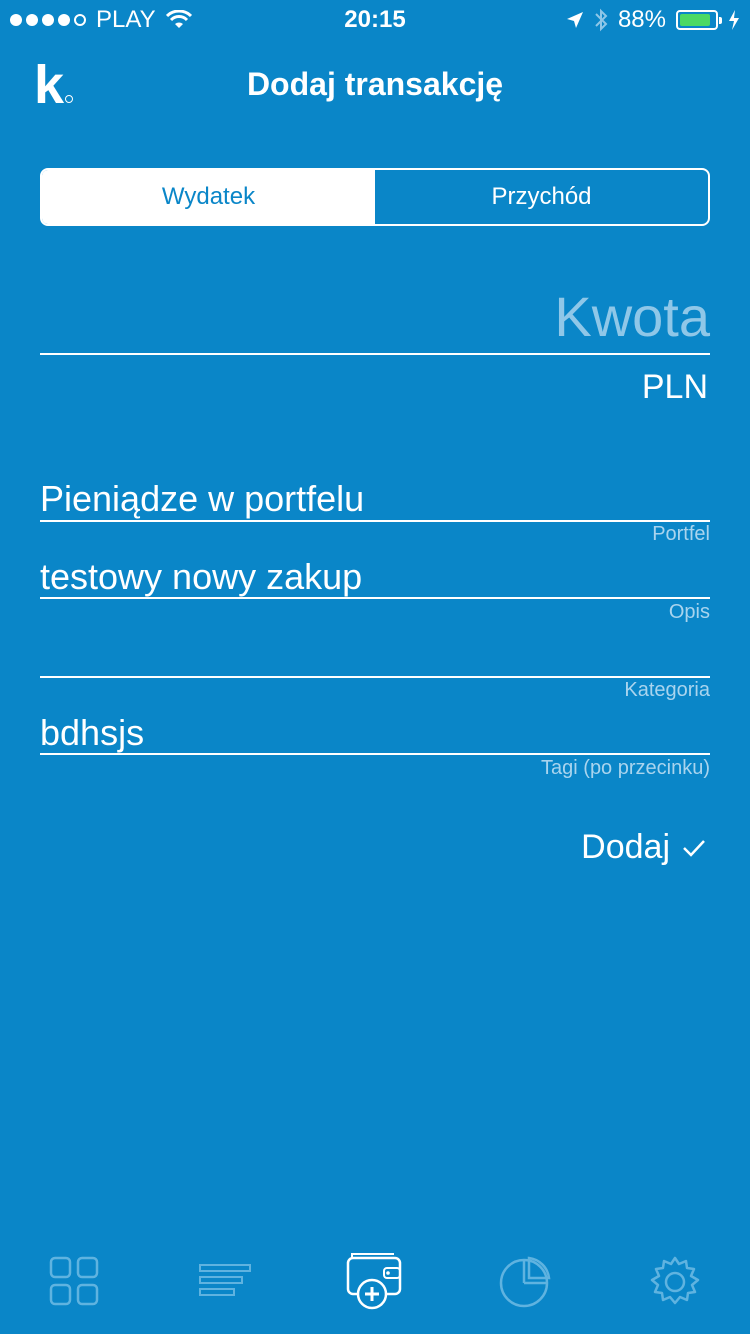  Describe the element at coordinates (375, 521) in the screenshot. I see `wallet-underline` at that location.